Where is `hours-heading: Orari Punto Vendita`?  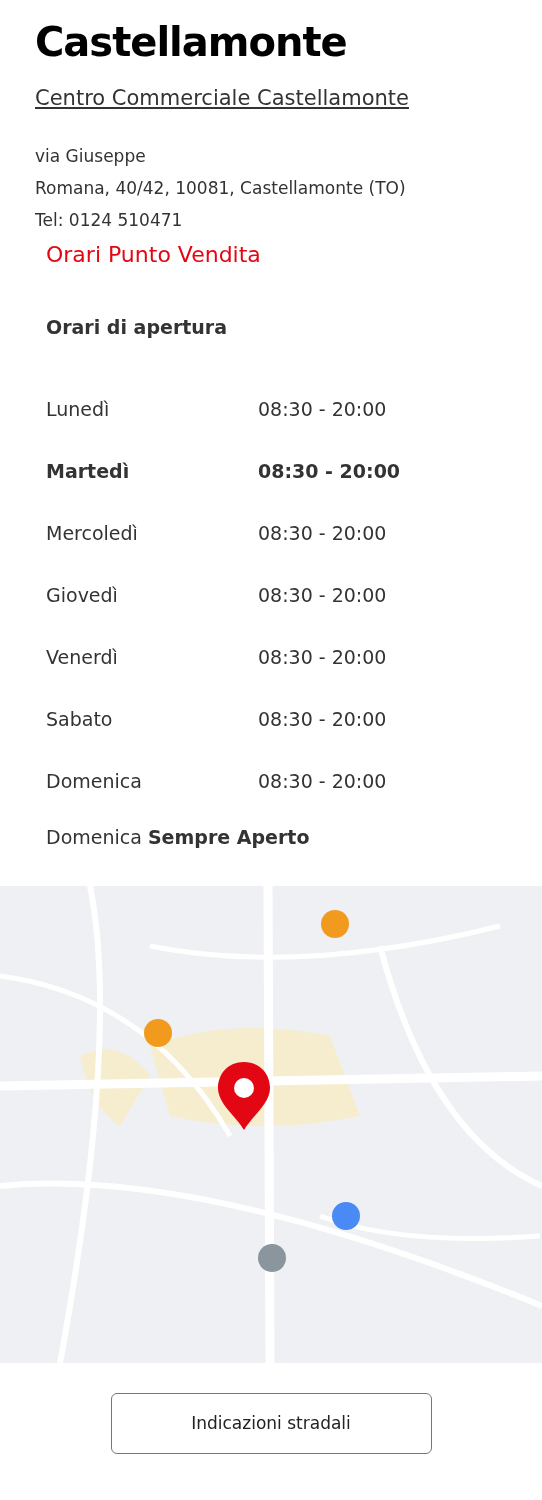
hours-heading: Orari Punto Vendita is located at coordinates (154, 255).